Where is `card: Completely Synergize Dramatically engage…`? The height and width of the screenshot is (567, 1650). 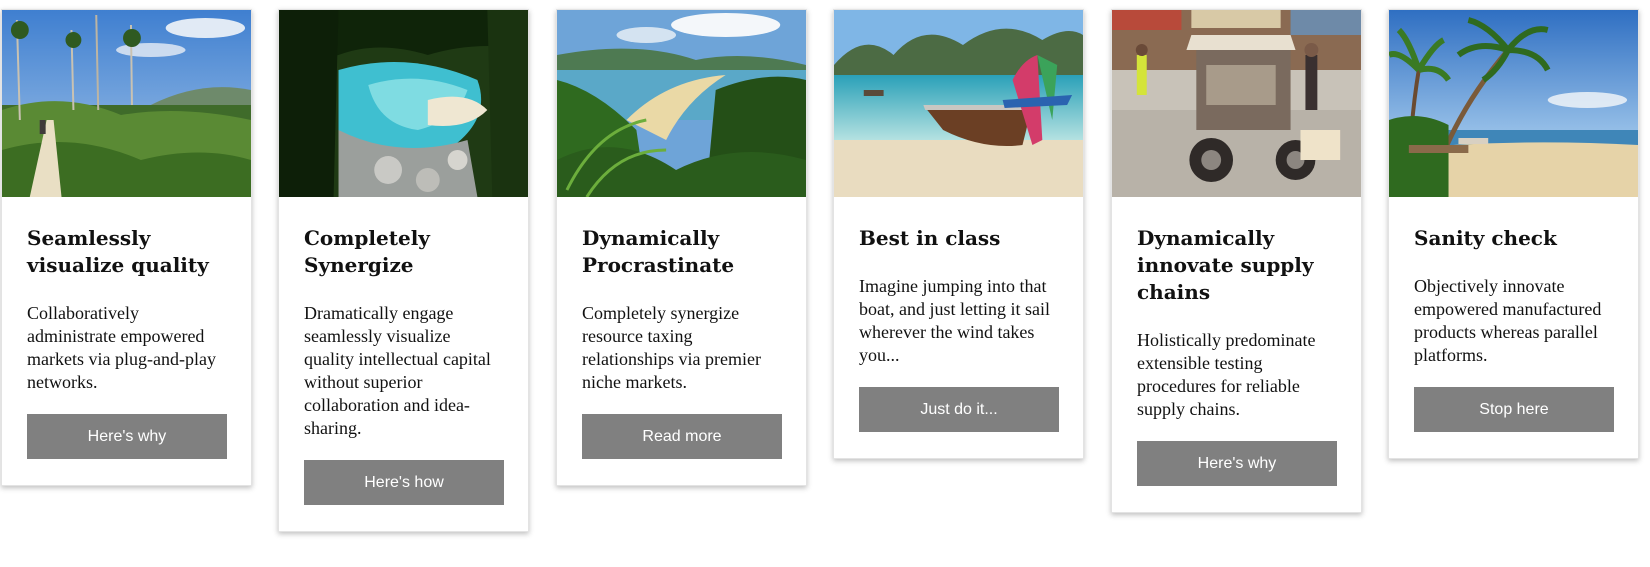 card: Completely Synergize Dramatically engage… is located at coordinates (403, 270).